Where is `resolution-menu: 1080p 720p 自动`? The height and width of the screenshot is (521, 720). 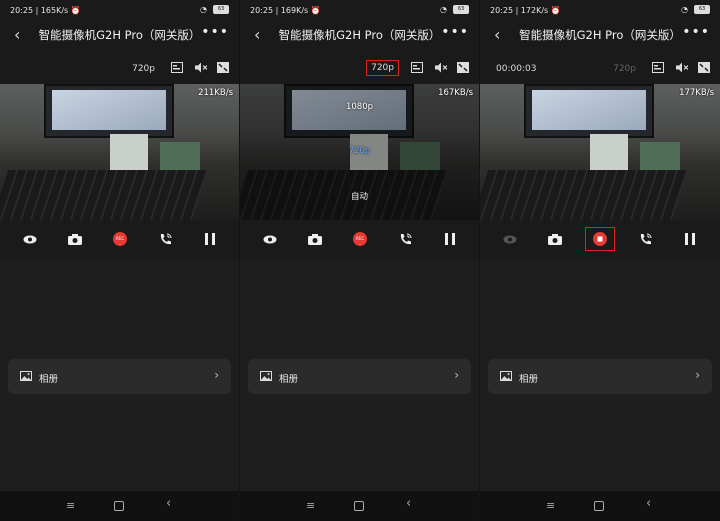
resolution-menu: 1080p 720p 自动 is located at coordinates (359, 152).